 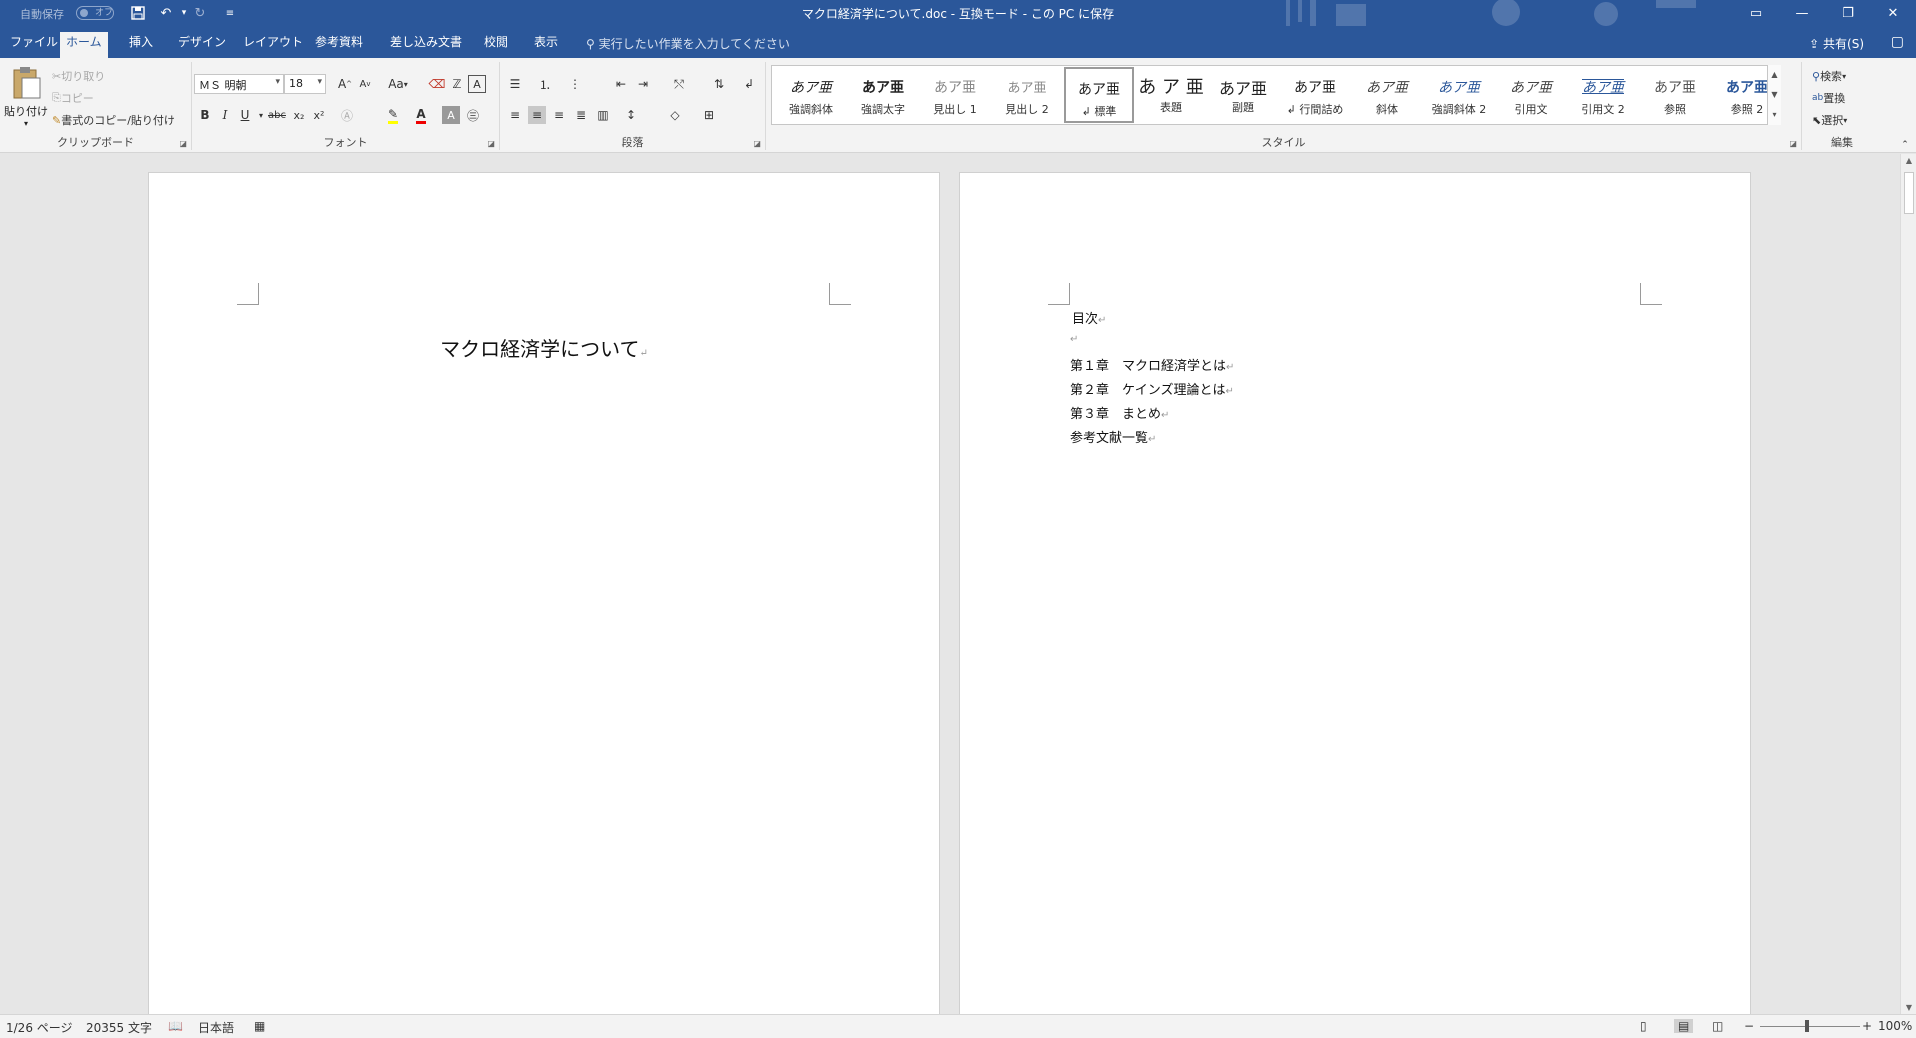 I want to click on increase-indent-icon: ⇥, so click(x=643, y=84).